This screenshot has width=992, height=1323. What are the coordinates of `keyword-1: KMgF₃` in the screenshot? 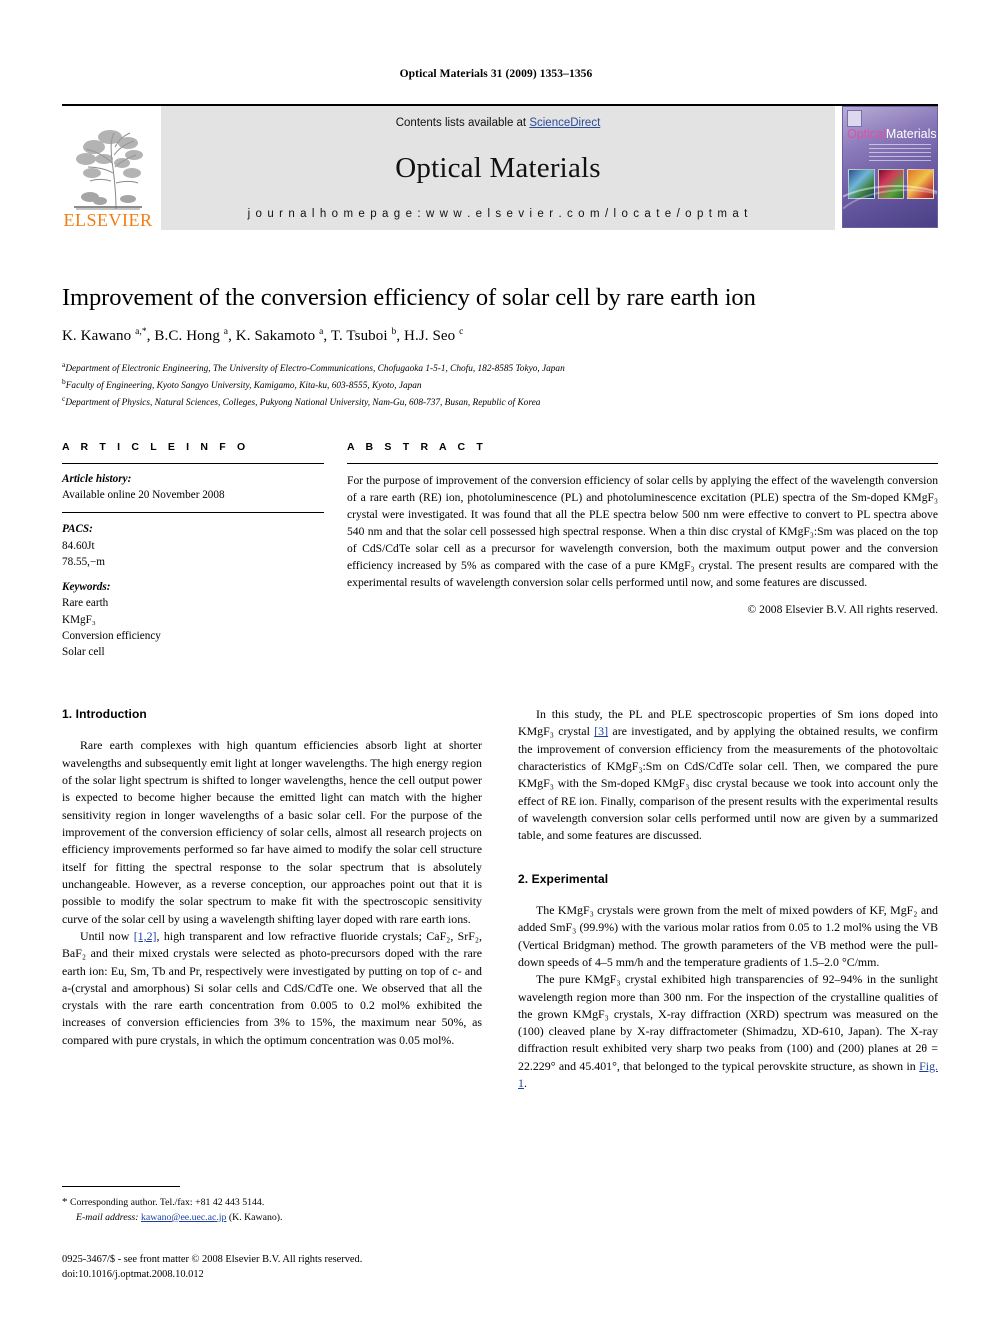 It's located at (79, 619).